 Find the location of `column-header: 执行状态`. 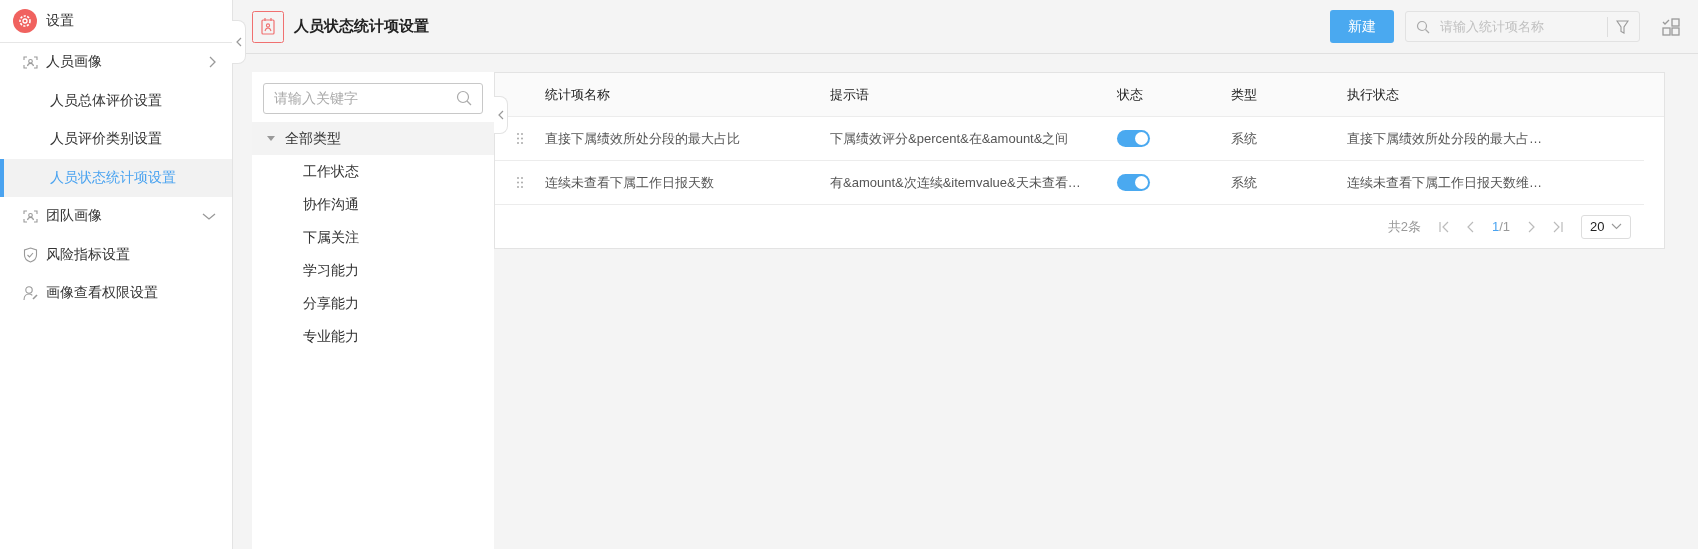

column-header: 执行状态 is located at coordinates (1373, 94).